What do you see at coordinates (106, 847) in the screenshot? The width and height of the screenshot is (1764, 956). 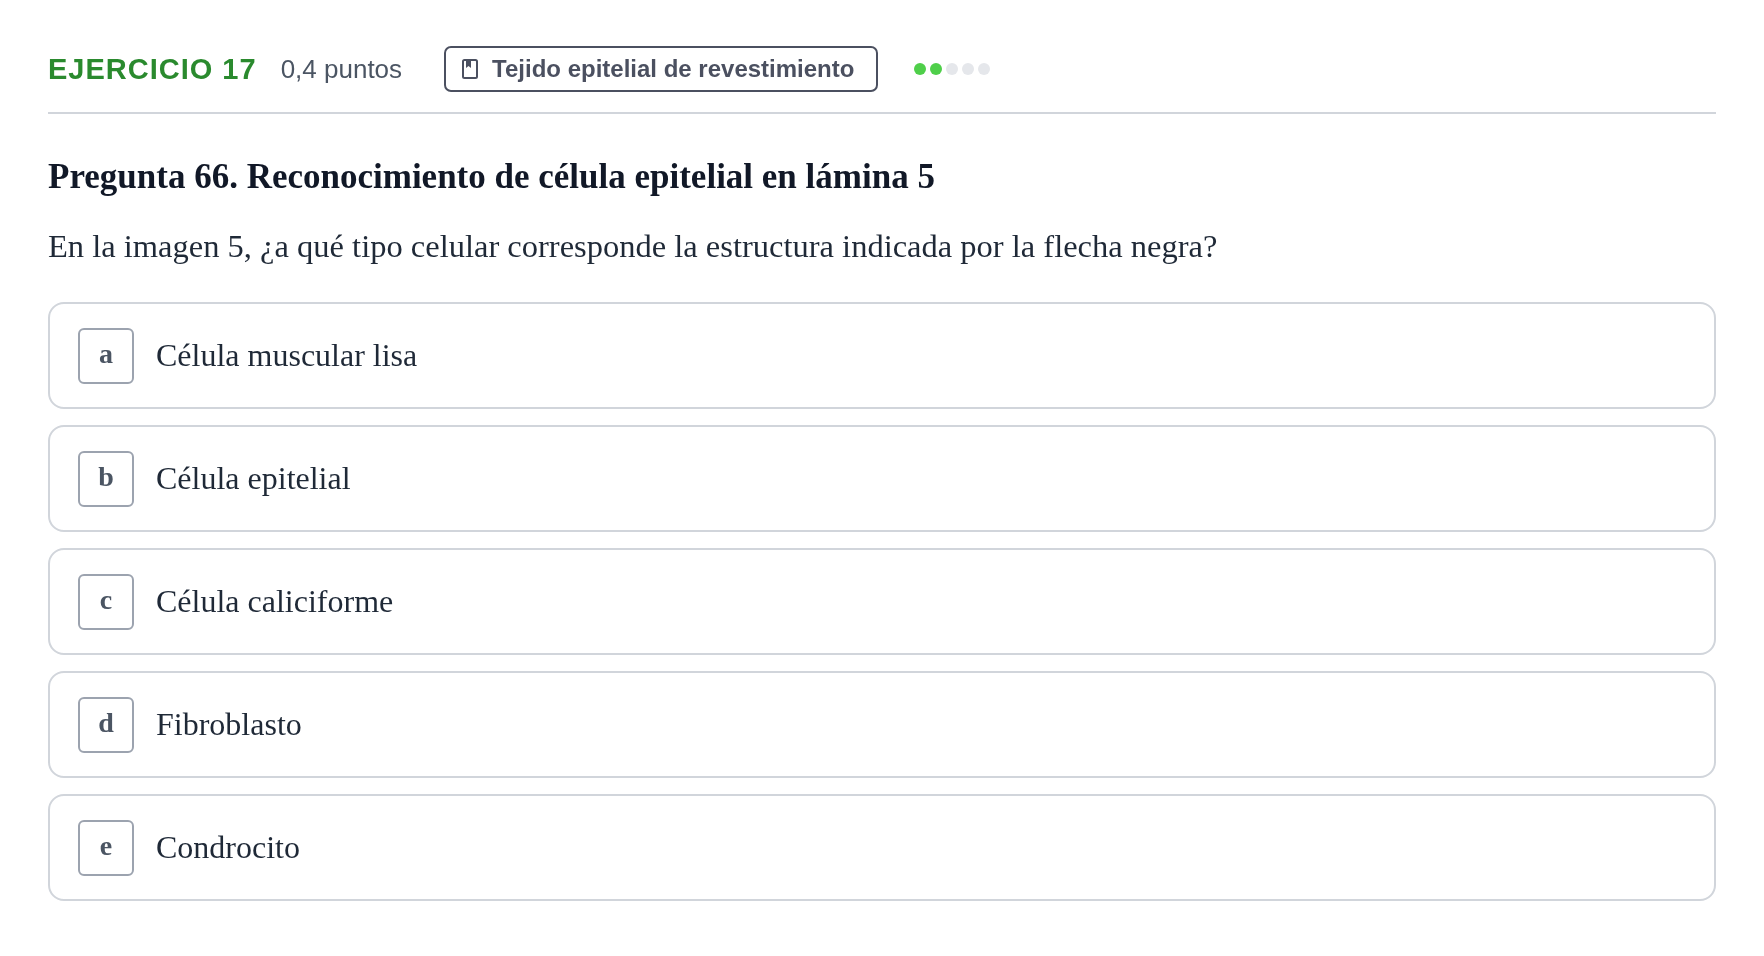 I see `option-letter: e` at bounding box center [106, 847].